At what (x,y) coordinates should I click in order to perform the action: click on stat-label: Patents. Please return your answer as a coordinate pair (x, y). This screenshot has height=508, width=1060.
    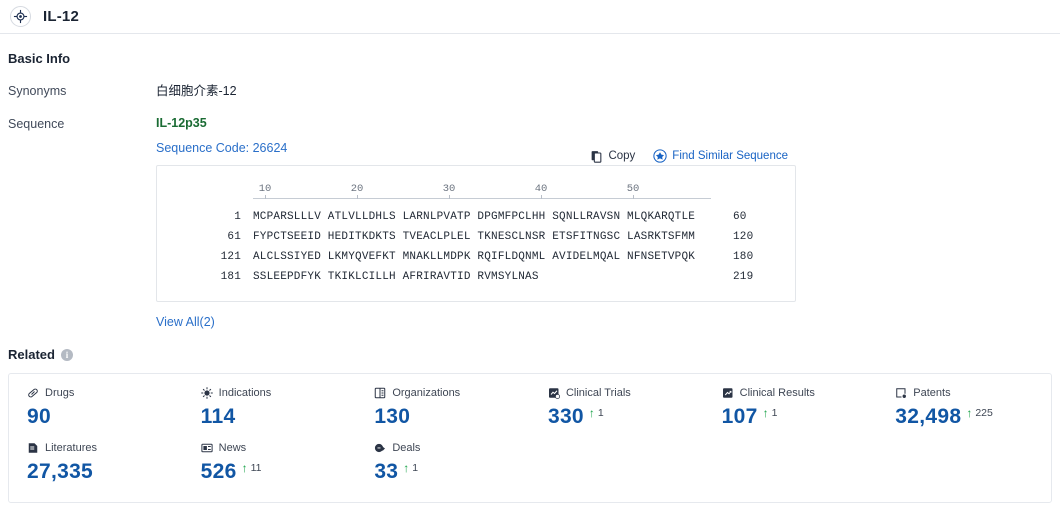
    Looking at the image, I should click on (932, 393).